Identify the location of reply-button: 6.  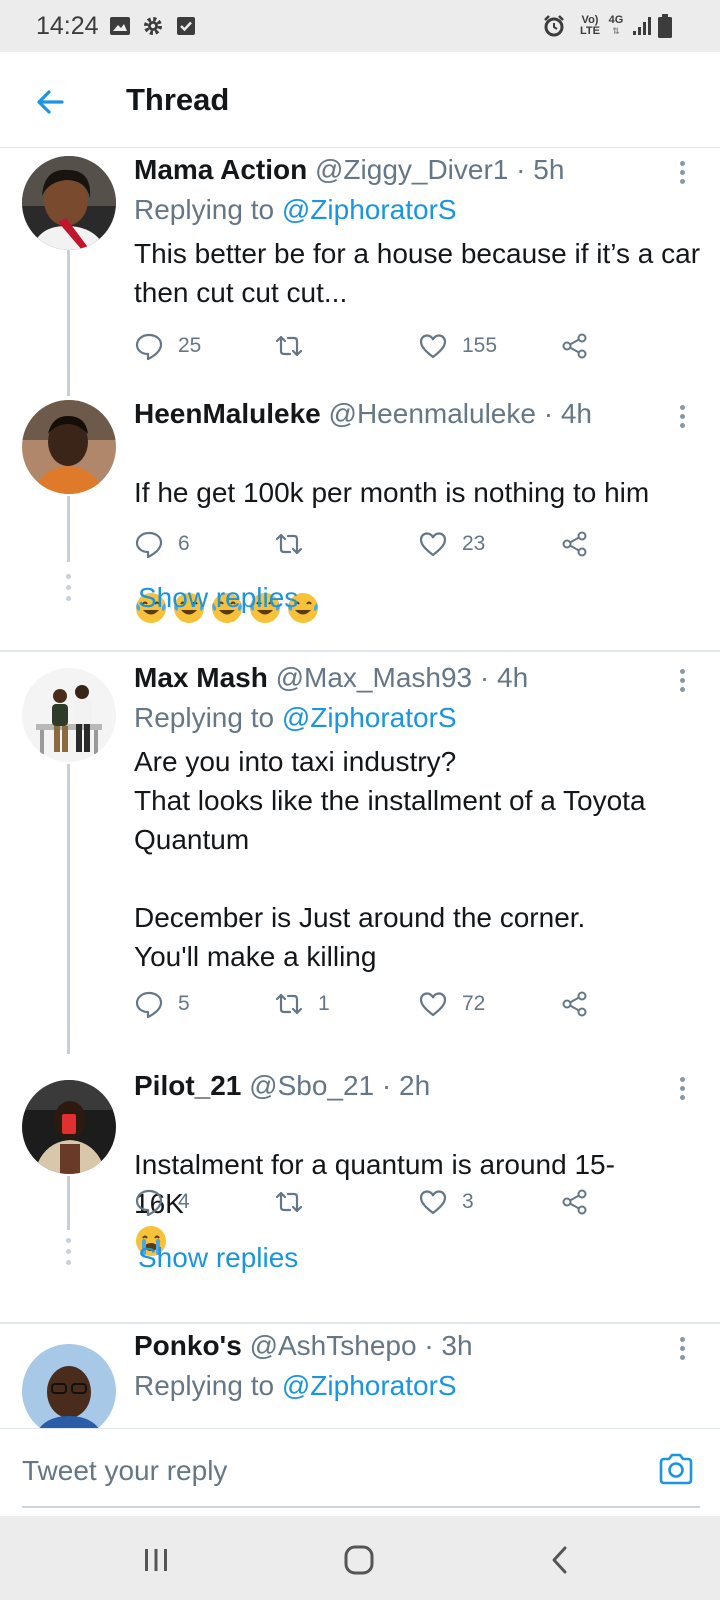
(162, 544).